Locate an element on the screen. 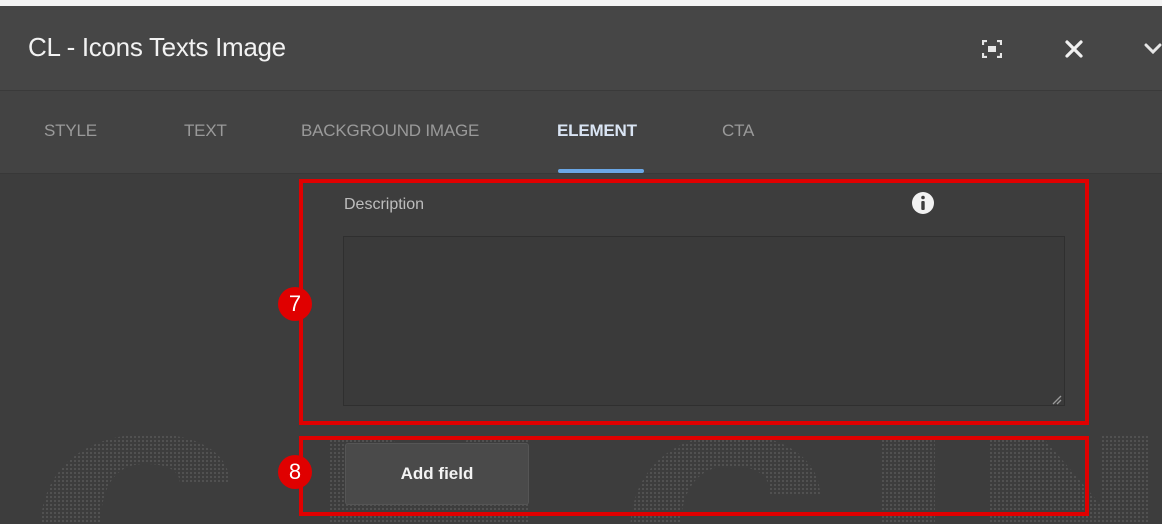  tab-background-image: BACKGROUND IMAGE is located at coordinates (390, 131).